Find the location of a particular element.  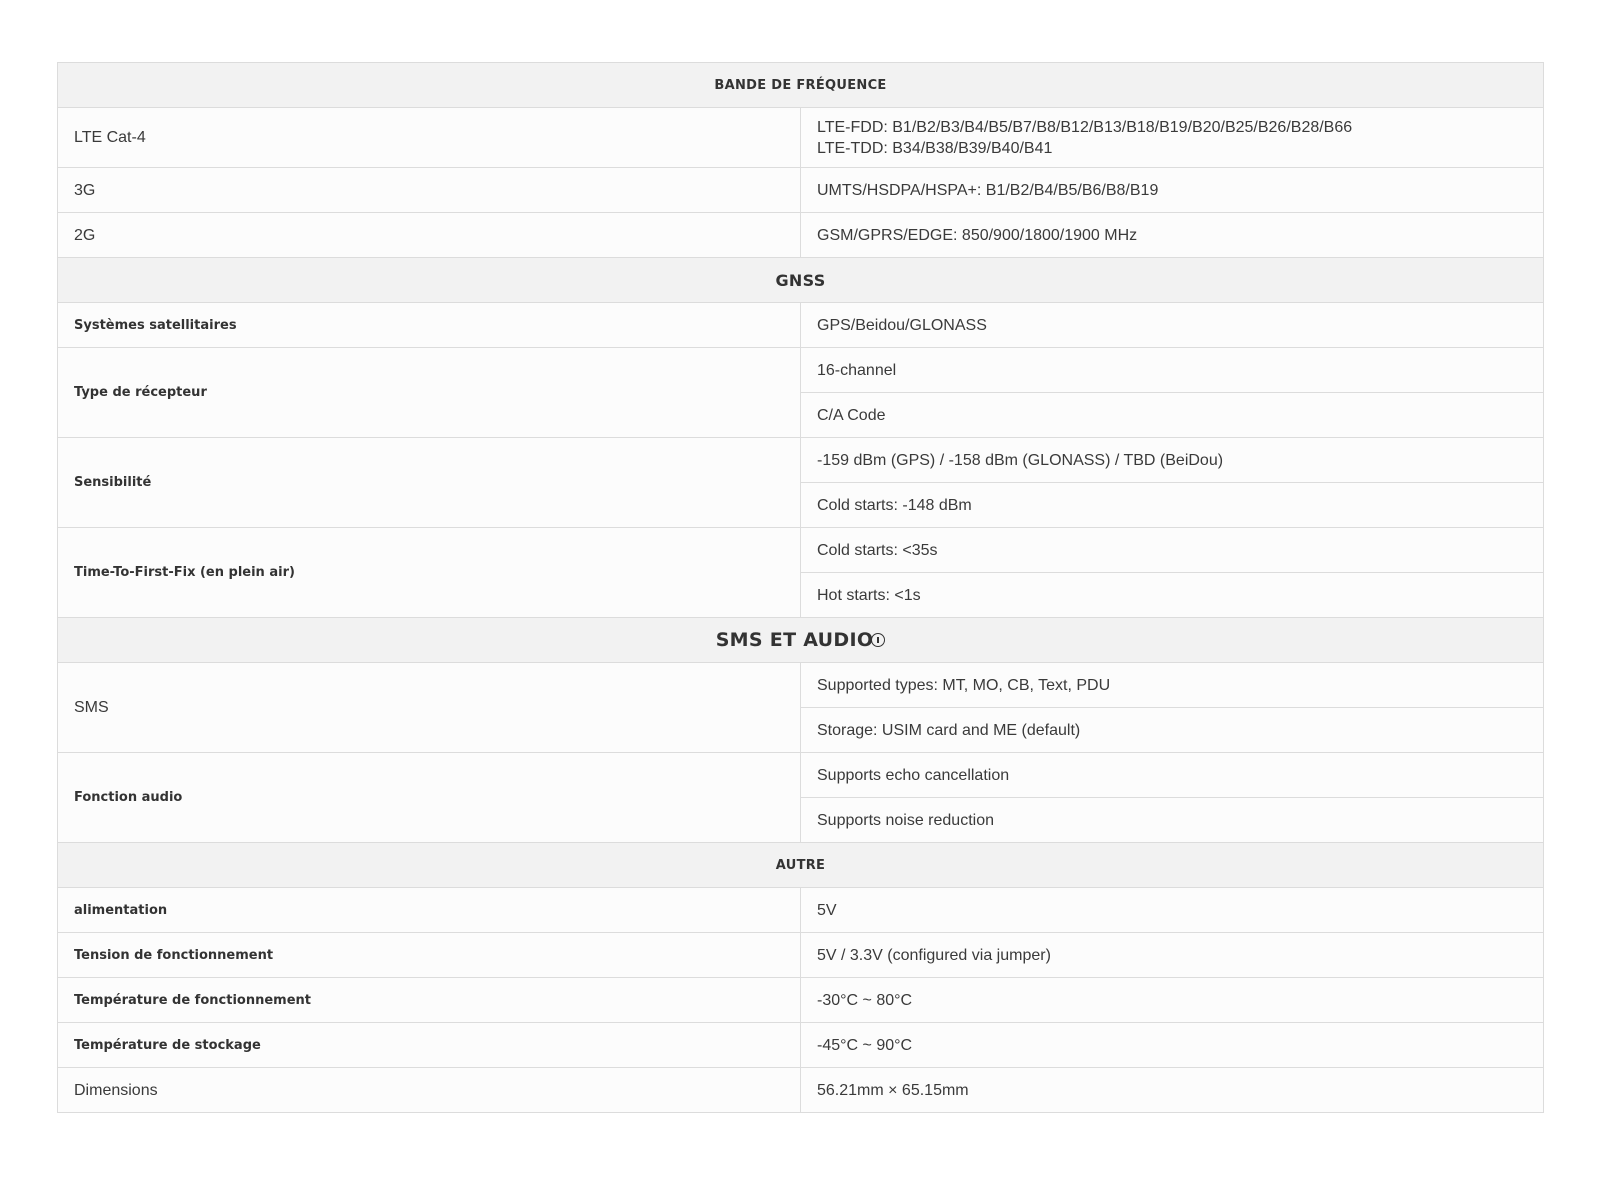

row-label: Température de fonctionnement is located at coordinates (429, 1000).